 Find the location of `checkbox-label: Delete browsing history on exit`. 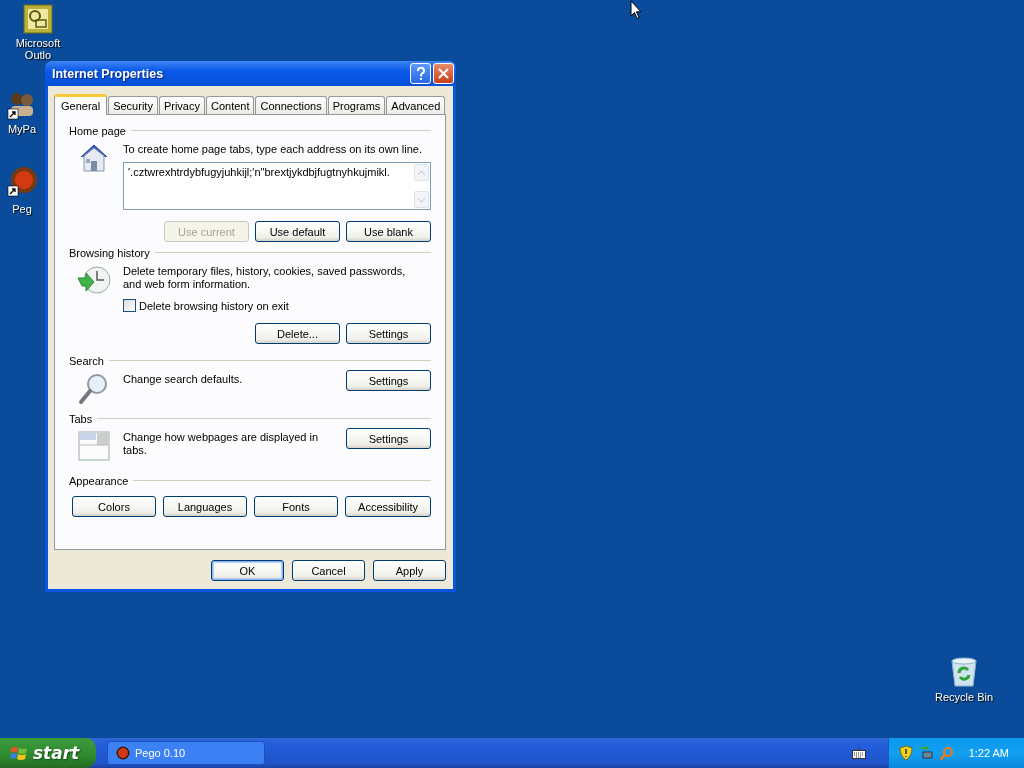

checkbox-label: Delete browsing history on exit is located at coordinates (214, 305).